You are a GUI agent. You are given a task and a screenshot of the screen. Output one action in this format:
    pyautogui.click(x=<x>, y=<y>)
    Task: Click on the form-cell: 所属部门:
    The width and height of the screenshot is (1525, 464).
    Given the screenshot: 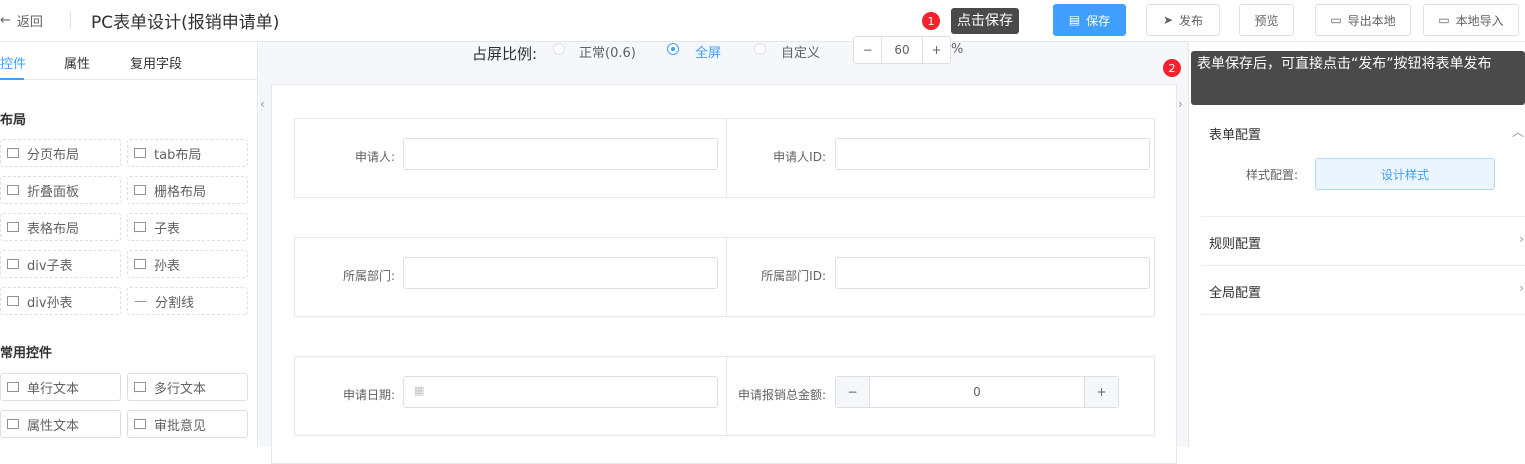 What is the action you would take?
    pyautogui.click(x=510, y=277)
    